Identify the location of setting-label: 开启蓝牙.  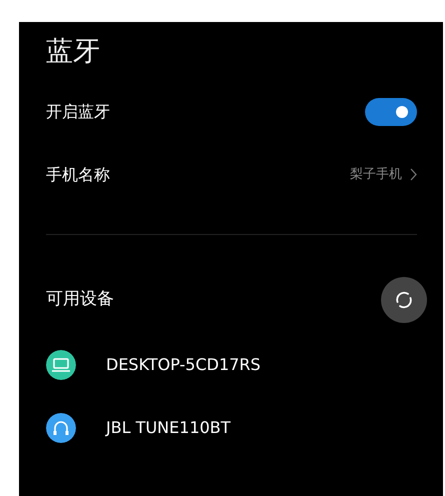
(78, 111).